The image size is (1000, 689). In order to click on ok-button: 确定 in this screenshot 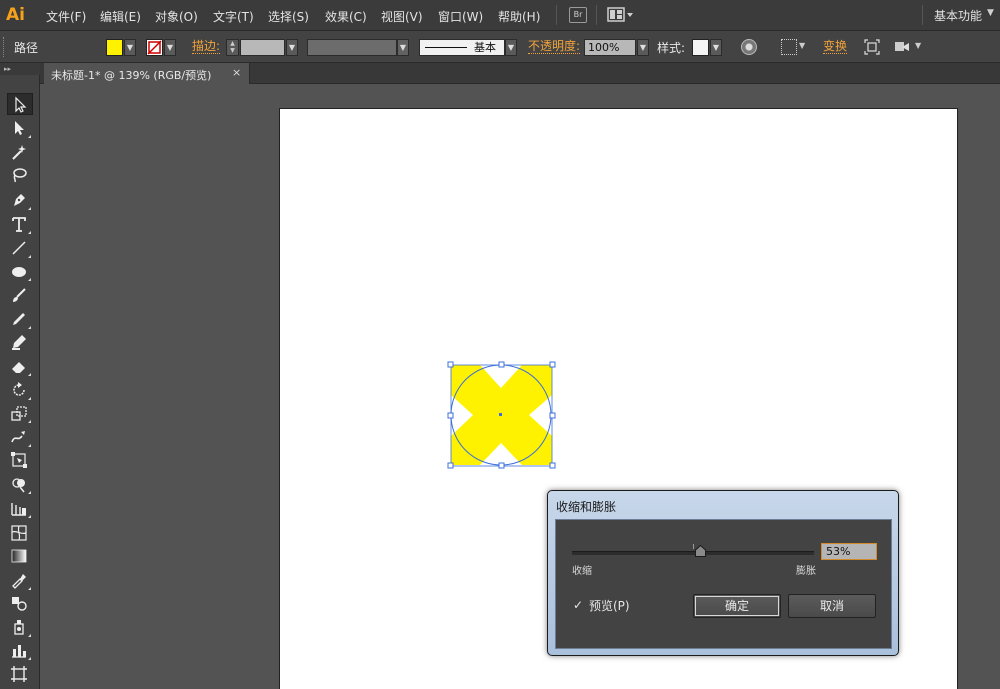, I will do `click(737, 606)`.